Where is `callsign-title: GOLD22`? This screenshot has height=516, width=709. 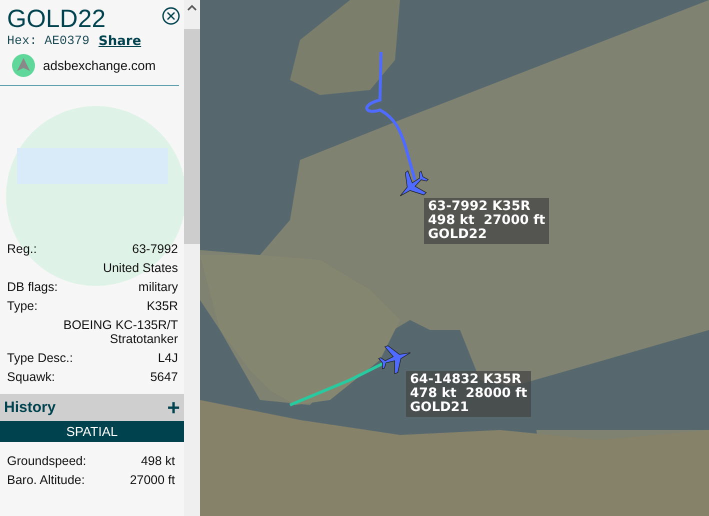
callsign-title: GOLD22 is located at coordinates (56, 19).